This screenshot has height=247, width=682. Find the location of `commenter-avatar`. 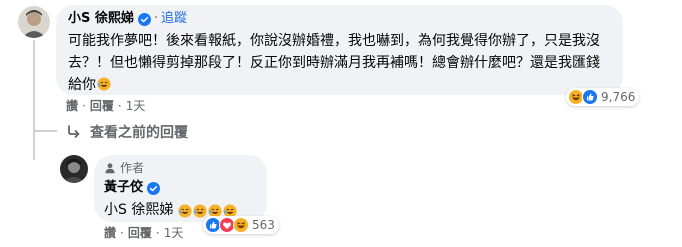

commenter-avatar is located at coordinates (34, 22).